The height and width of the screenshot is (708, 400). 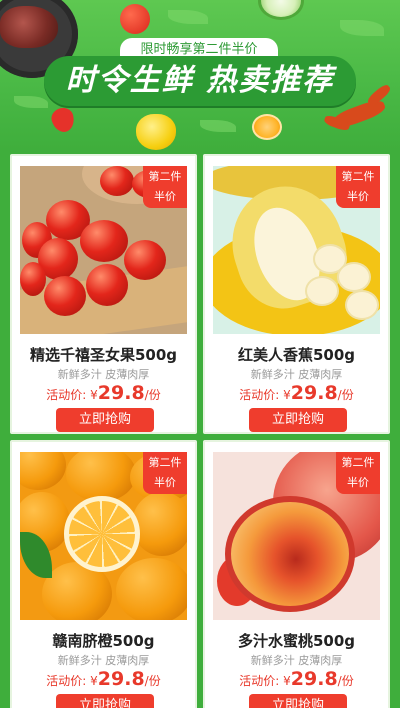 What do you see at coordinates (103, 641) in the screenshot?
I see `product-name: 赣南脐橙500g` at bounding box center [103, 641].